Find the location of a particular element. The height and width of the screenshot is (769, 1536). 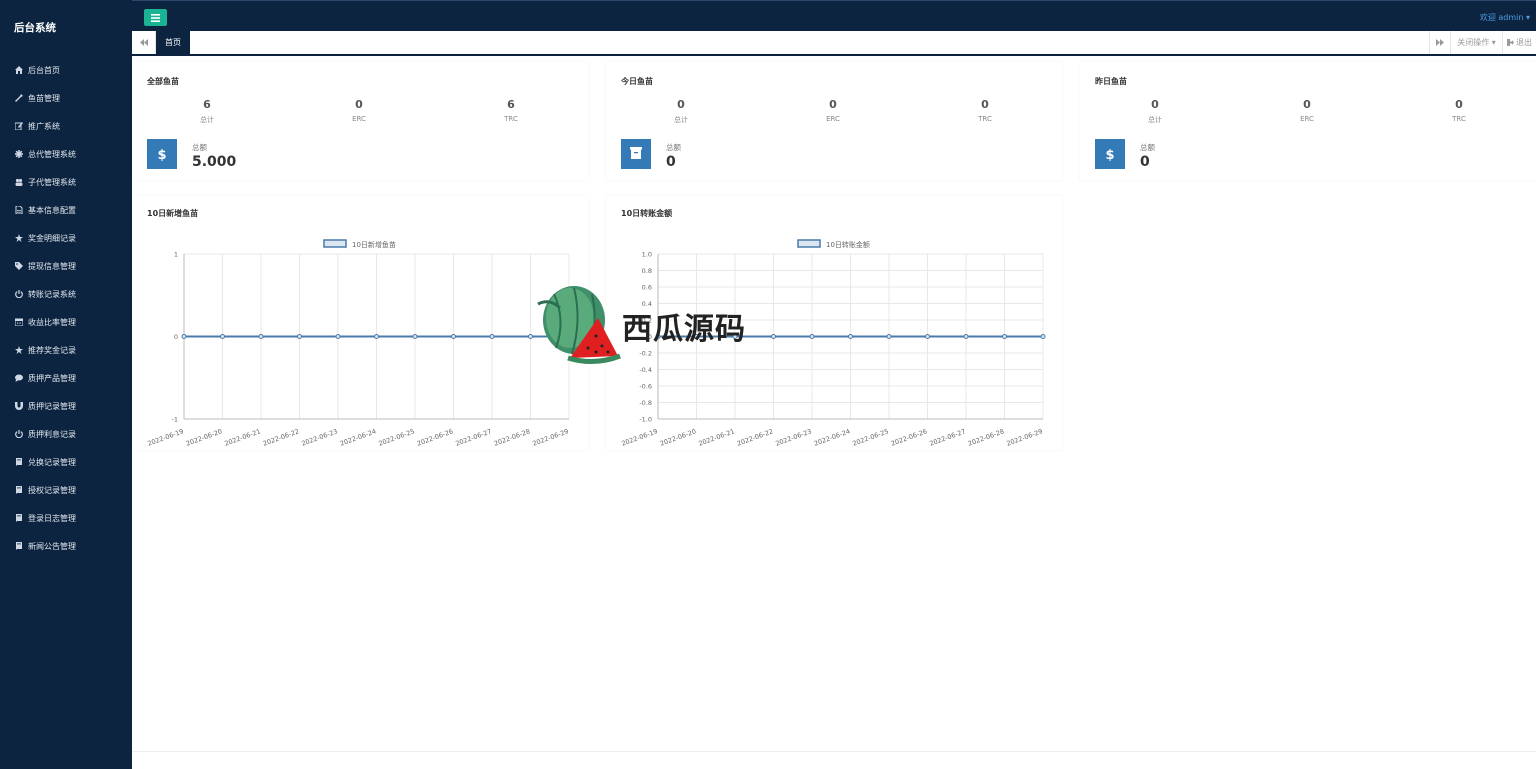

sidebar-item-10: 推荐奖金记录 is located at coordinates (66, 350).